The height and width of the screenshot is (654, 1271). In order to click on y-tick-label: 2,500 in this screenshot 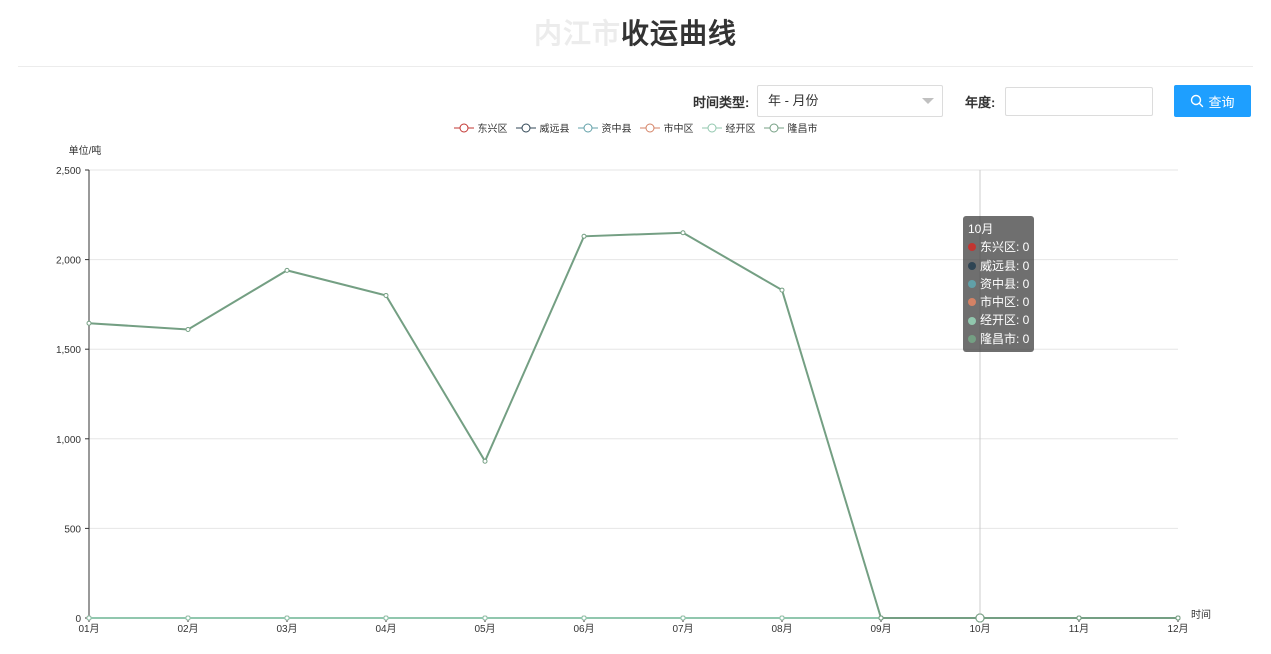, I will do `click(68, 171)`.